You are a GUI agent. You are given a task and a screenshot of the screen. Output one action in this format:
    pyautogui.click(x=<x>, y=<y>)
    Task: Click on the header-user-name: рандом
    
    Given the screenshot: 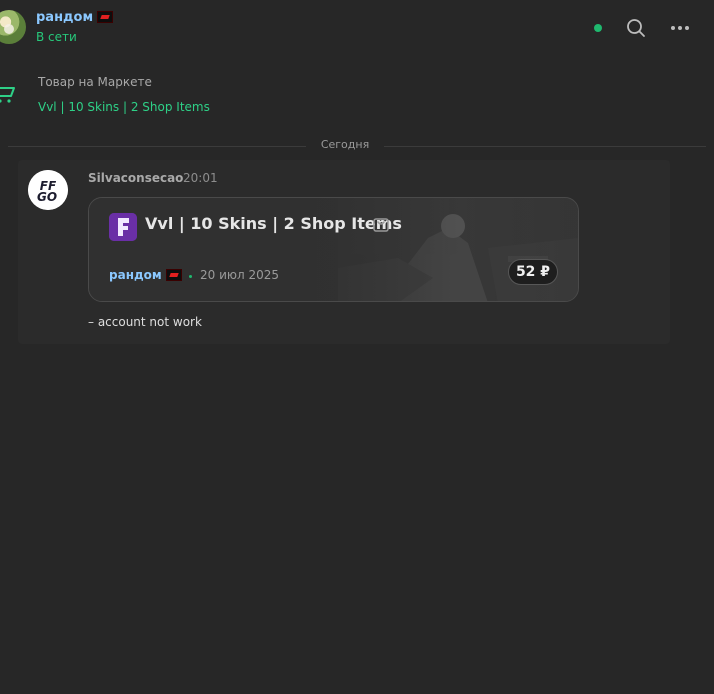 What is the action you would take?
    pyautogui.click(x=75, y=18)
    